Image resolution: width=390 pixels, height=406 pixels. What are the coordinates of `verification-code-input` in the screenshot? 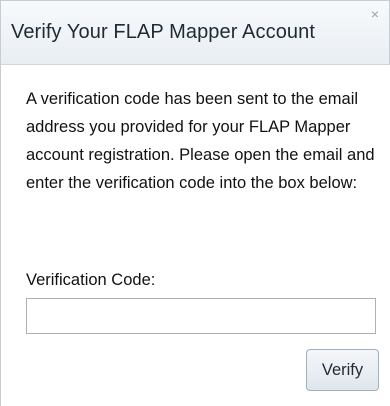 It's located at (201, 316).